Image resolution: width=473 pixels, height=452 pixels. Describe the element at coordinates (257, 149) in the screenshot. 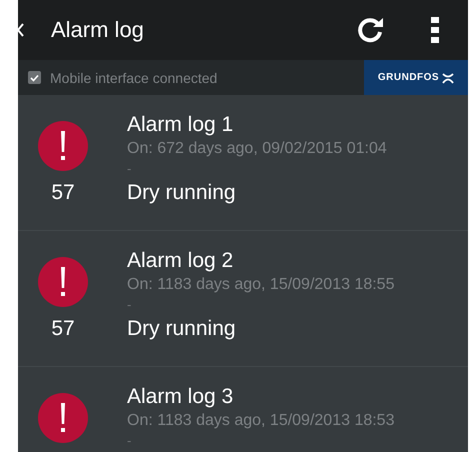

I see `alarm-time: On: 672 days ago, 09/02/2015 01:04` at that location.